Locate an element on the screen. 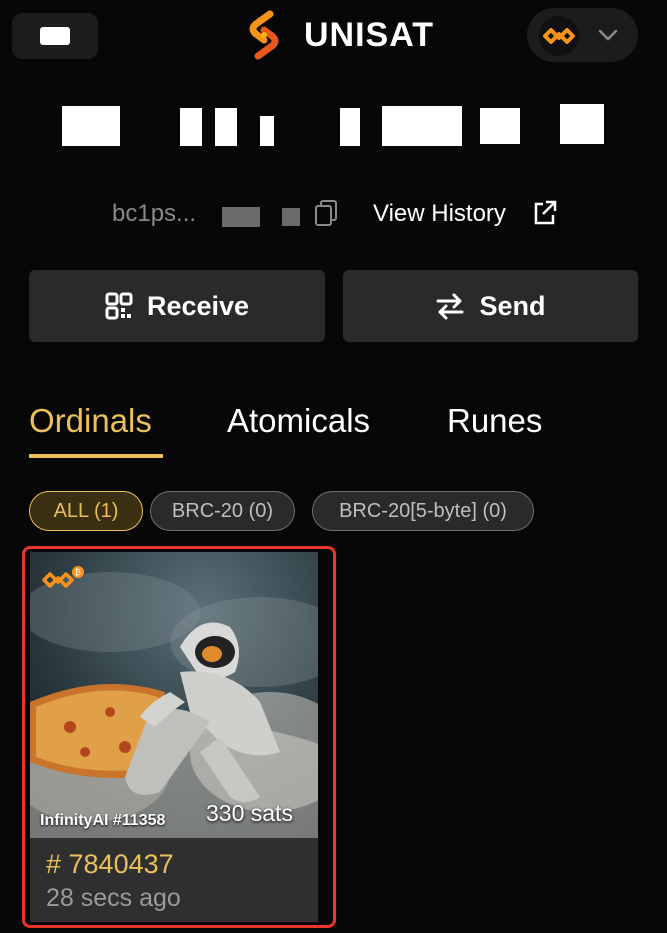  swap-arrows-icon is located at coordinates (450, 306).